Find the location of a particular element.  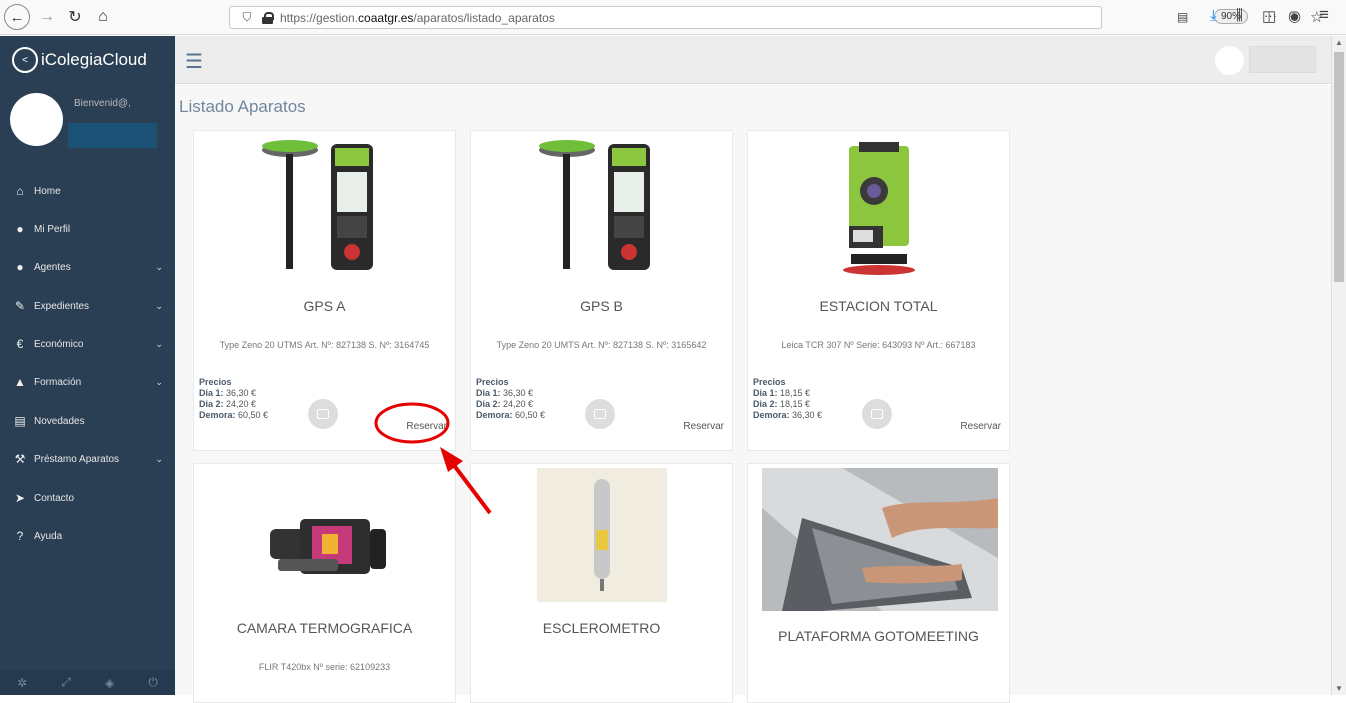

menu-toggle-icon: ☰ is located at coordinates (194, 61).